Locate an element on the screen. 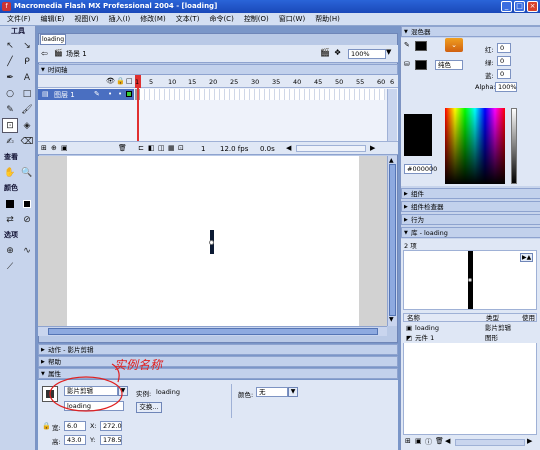  menu-help: 帮助(H) is located at coordinates (327, 19).